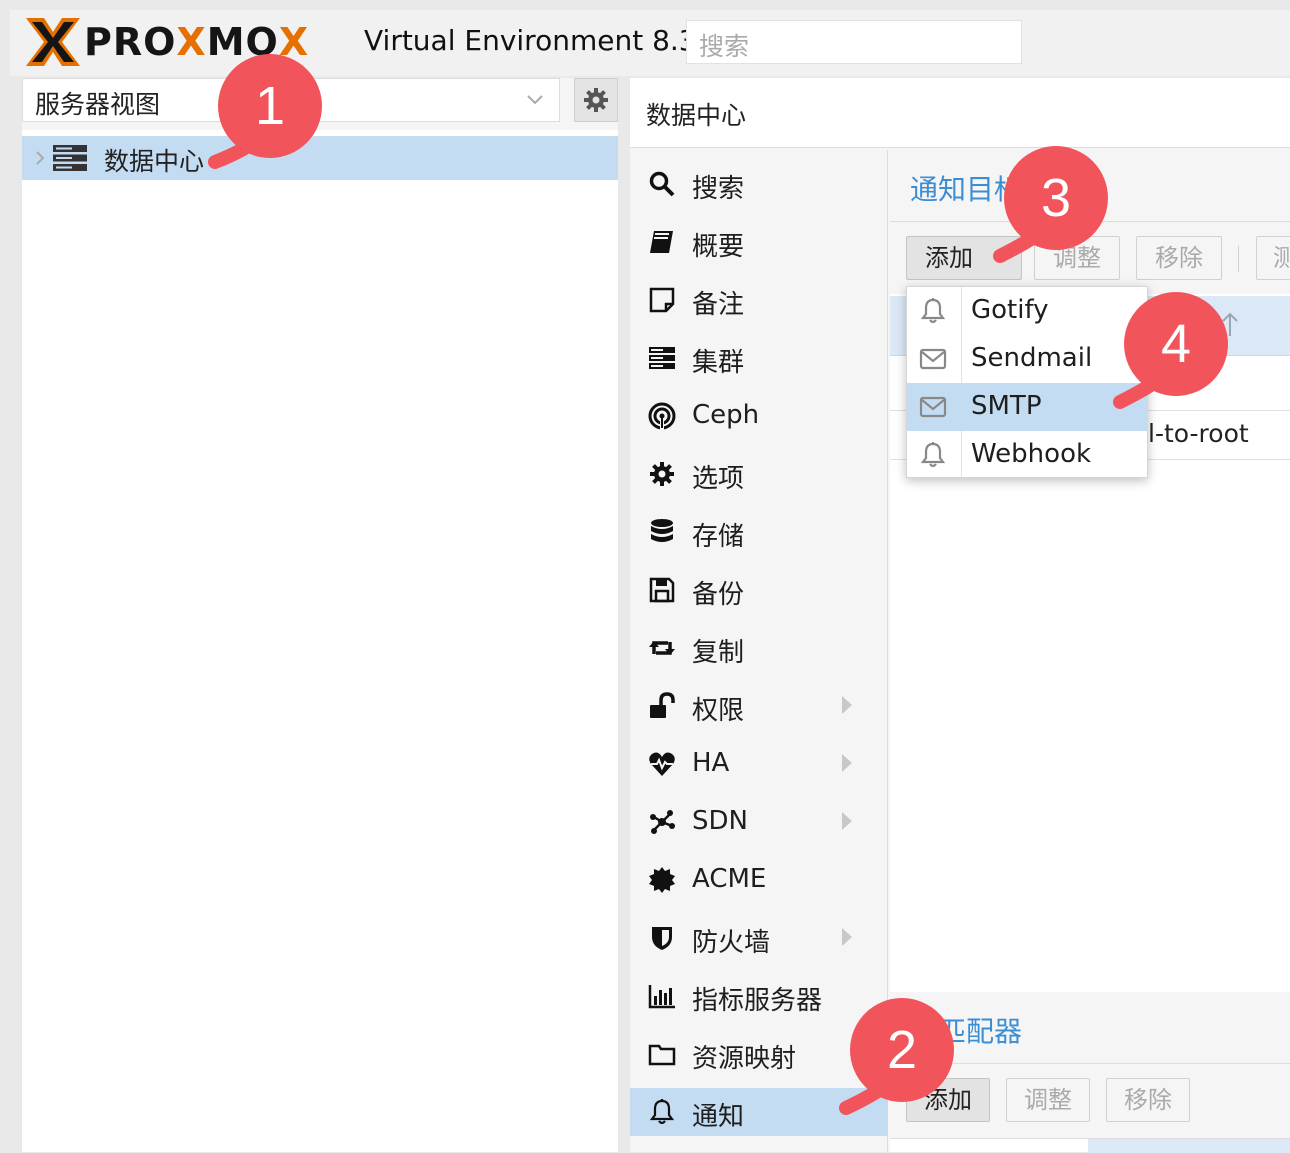 This screenshot has width=1290, height=1153. I want to click on add-target-menu: Gotify Sendmail SMTP Webhook, so click(1027, 382).